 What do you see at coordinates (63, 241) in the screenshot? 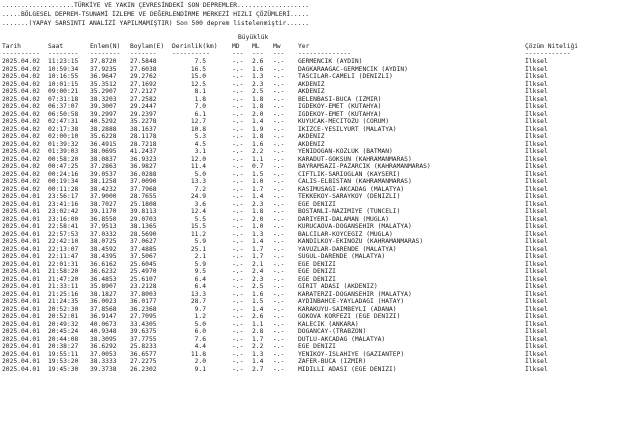
I see `cell-saat: 22:42:10` at bounding box center [63, 241].